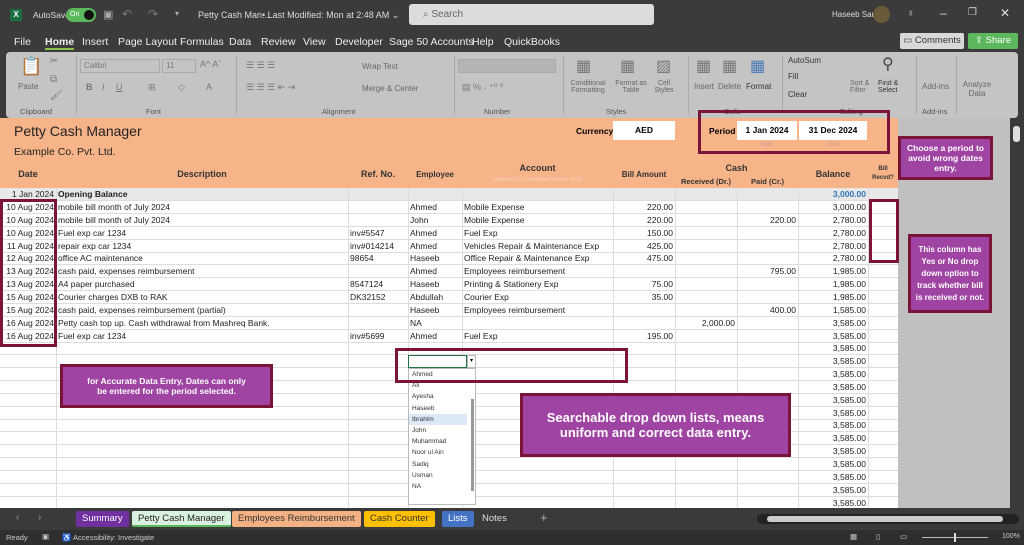 The width and height of the screenshot is (1024, 545). Describe the element at coordinates (177, 13) in the screenshot. I see `customize-qat-icon: ▾` at that location.